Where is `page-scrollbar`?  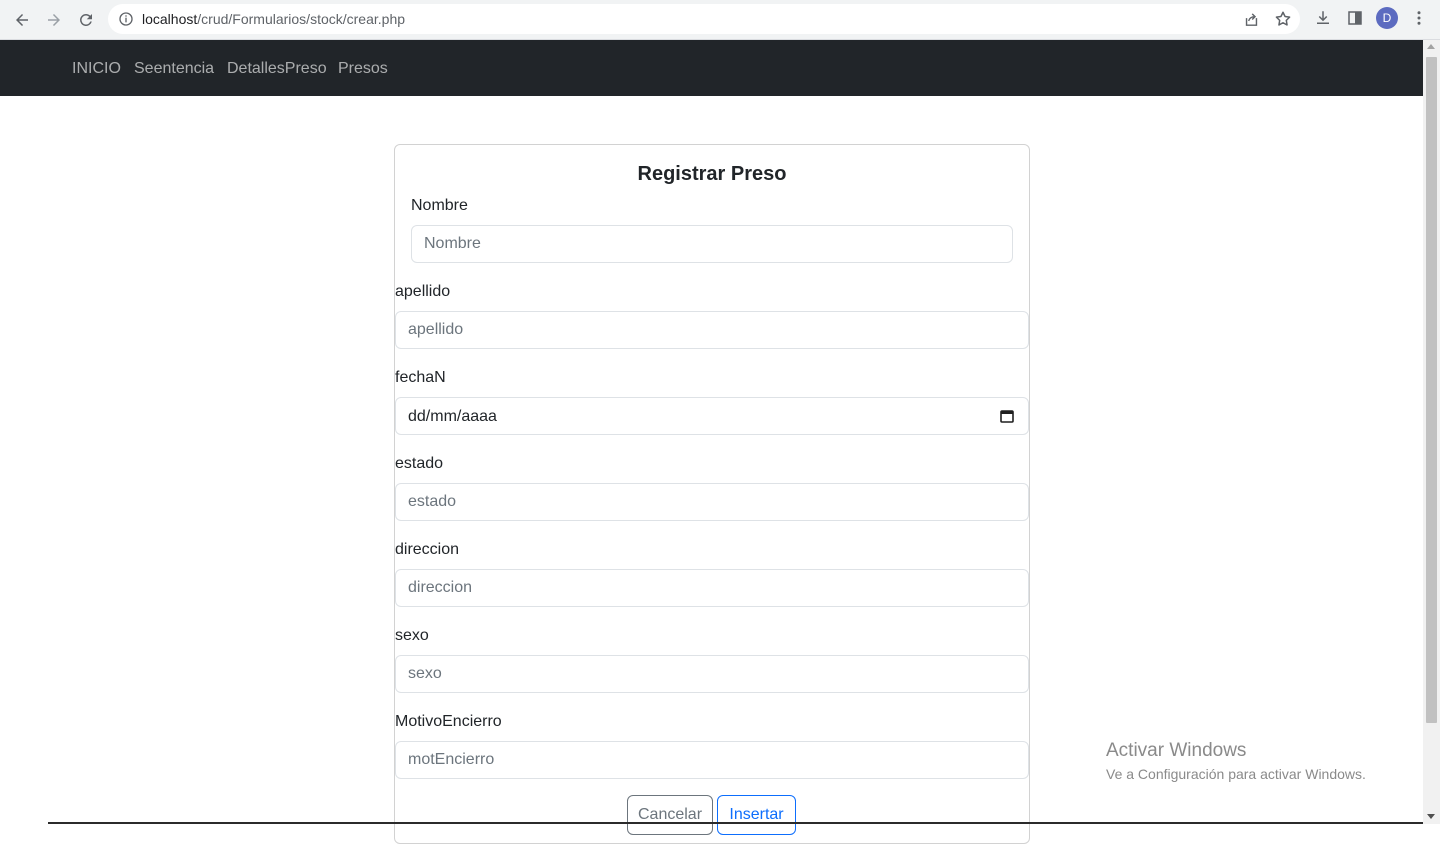 page-scrollbar is located at coordinates (1431, 432).